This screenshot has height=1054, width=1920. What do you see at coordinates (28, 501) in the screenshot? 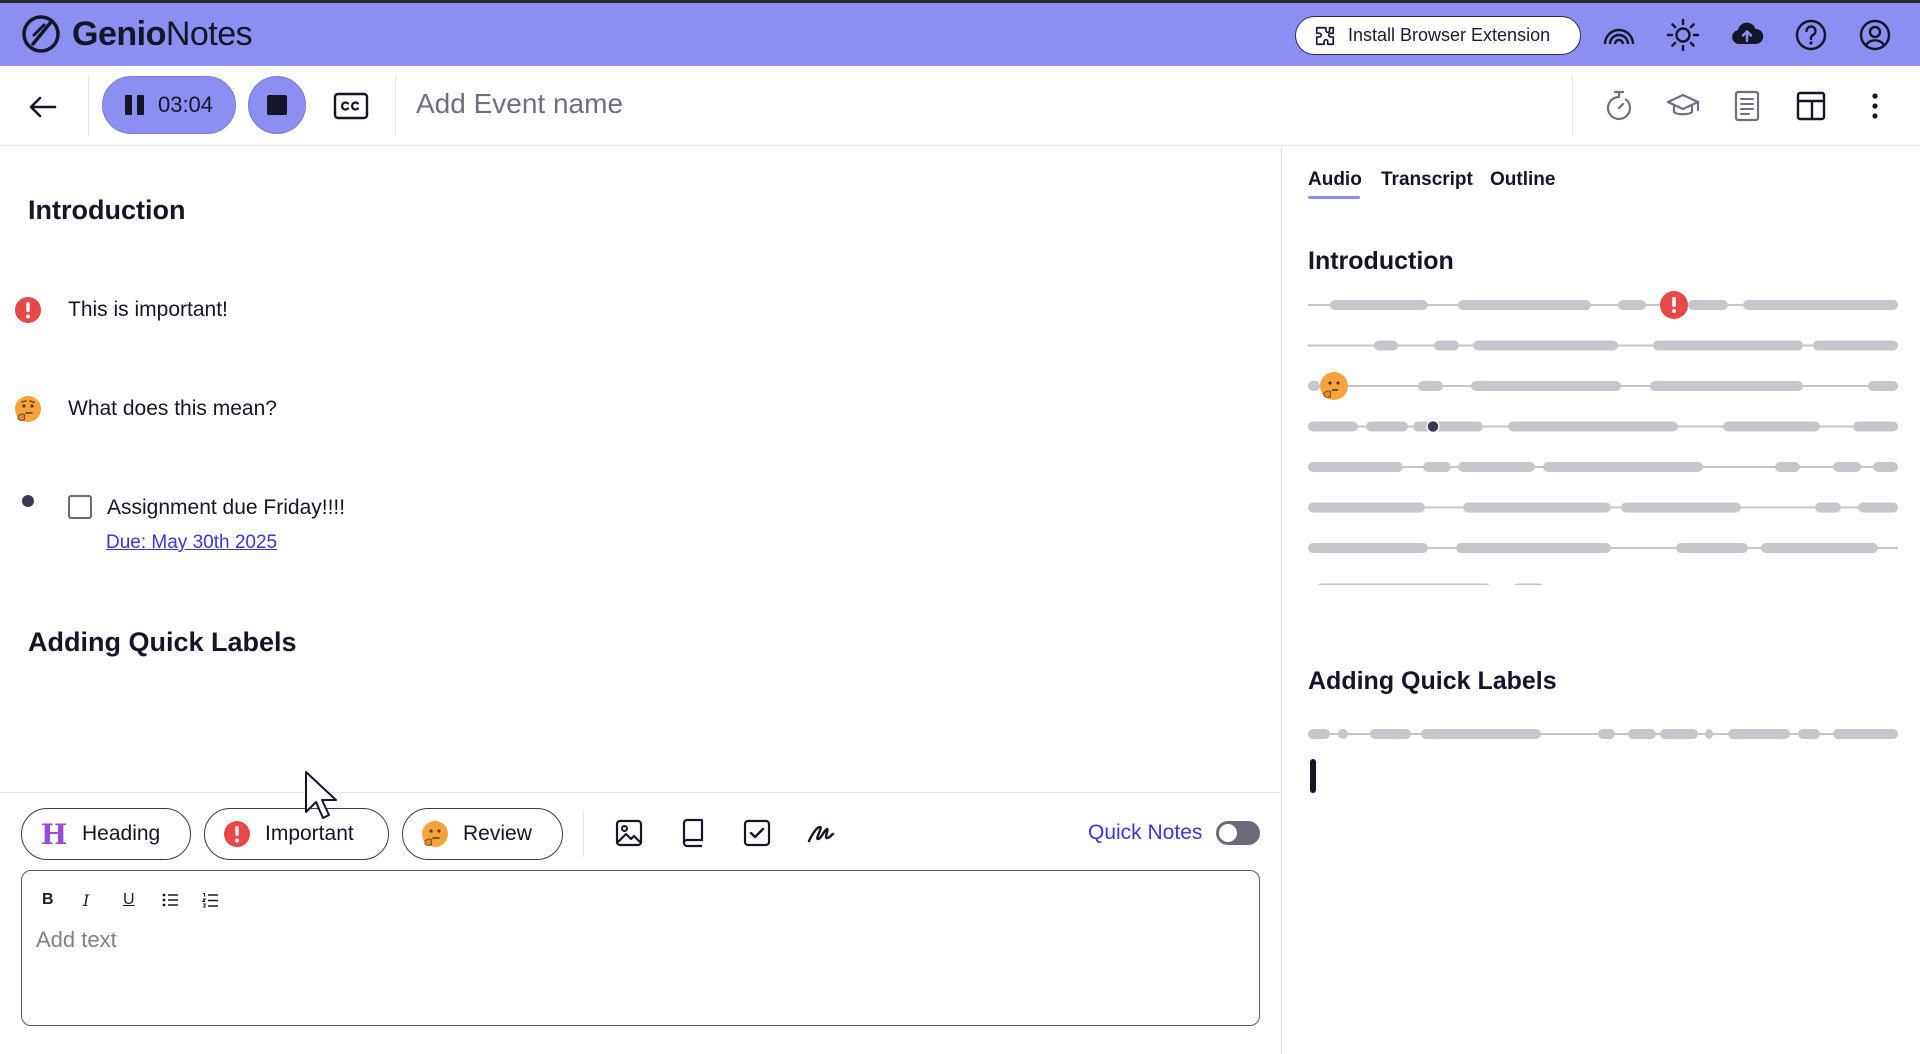
I see `bullet-dot` at bounding box center [28, 501].